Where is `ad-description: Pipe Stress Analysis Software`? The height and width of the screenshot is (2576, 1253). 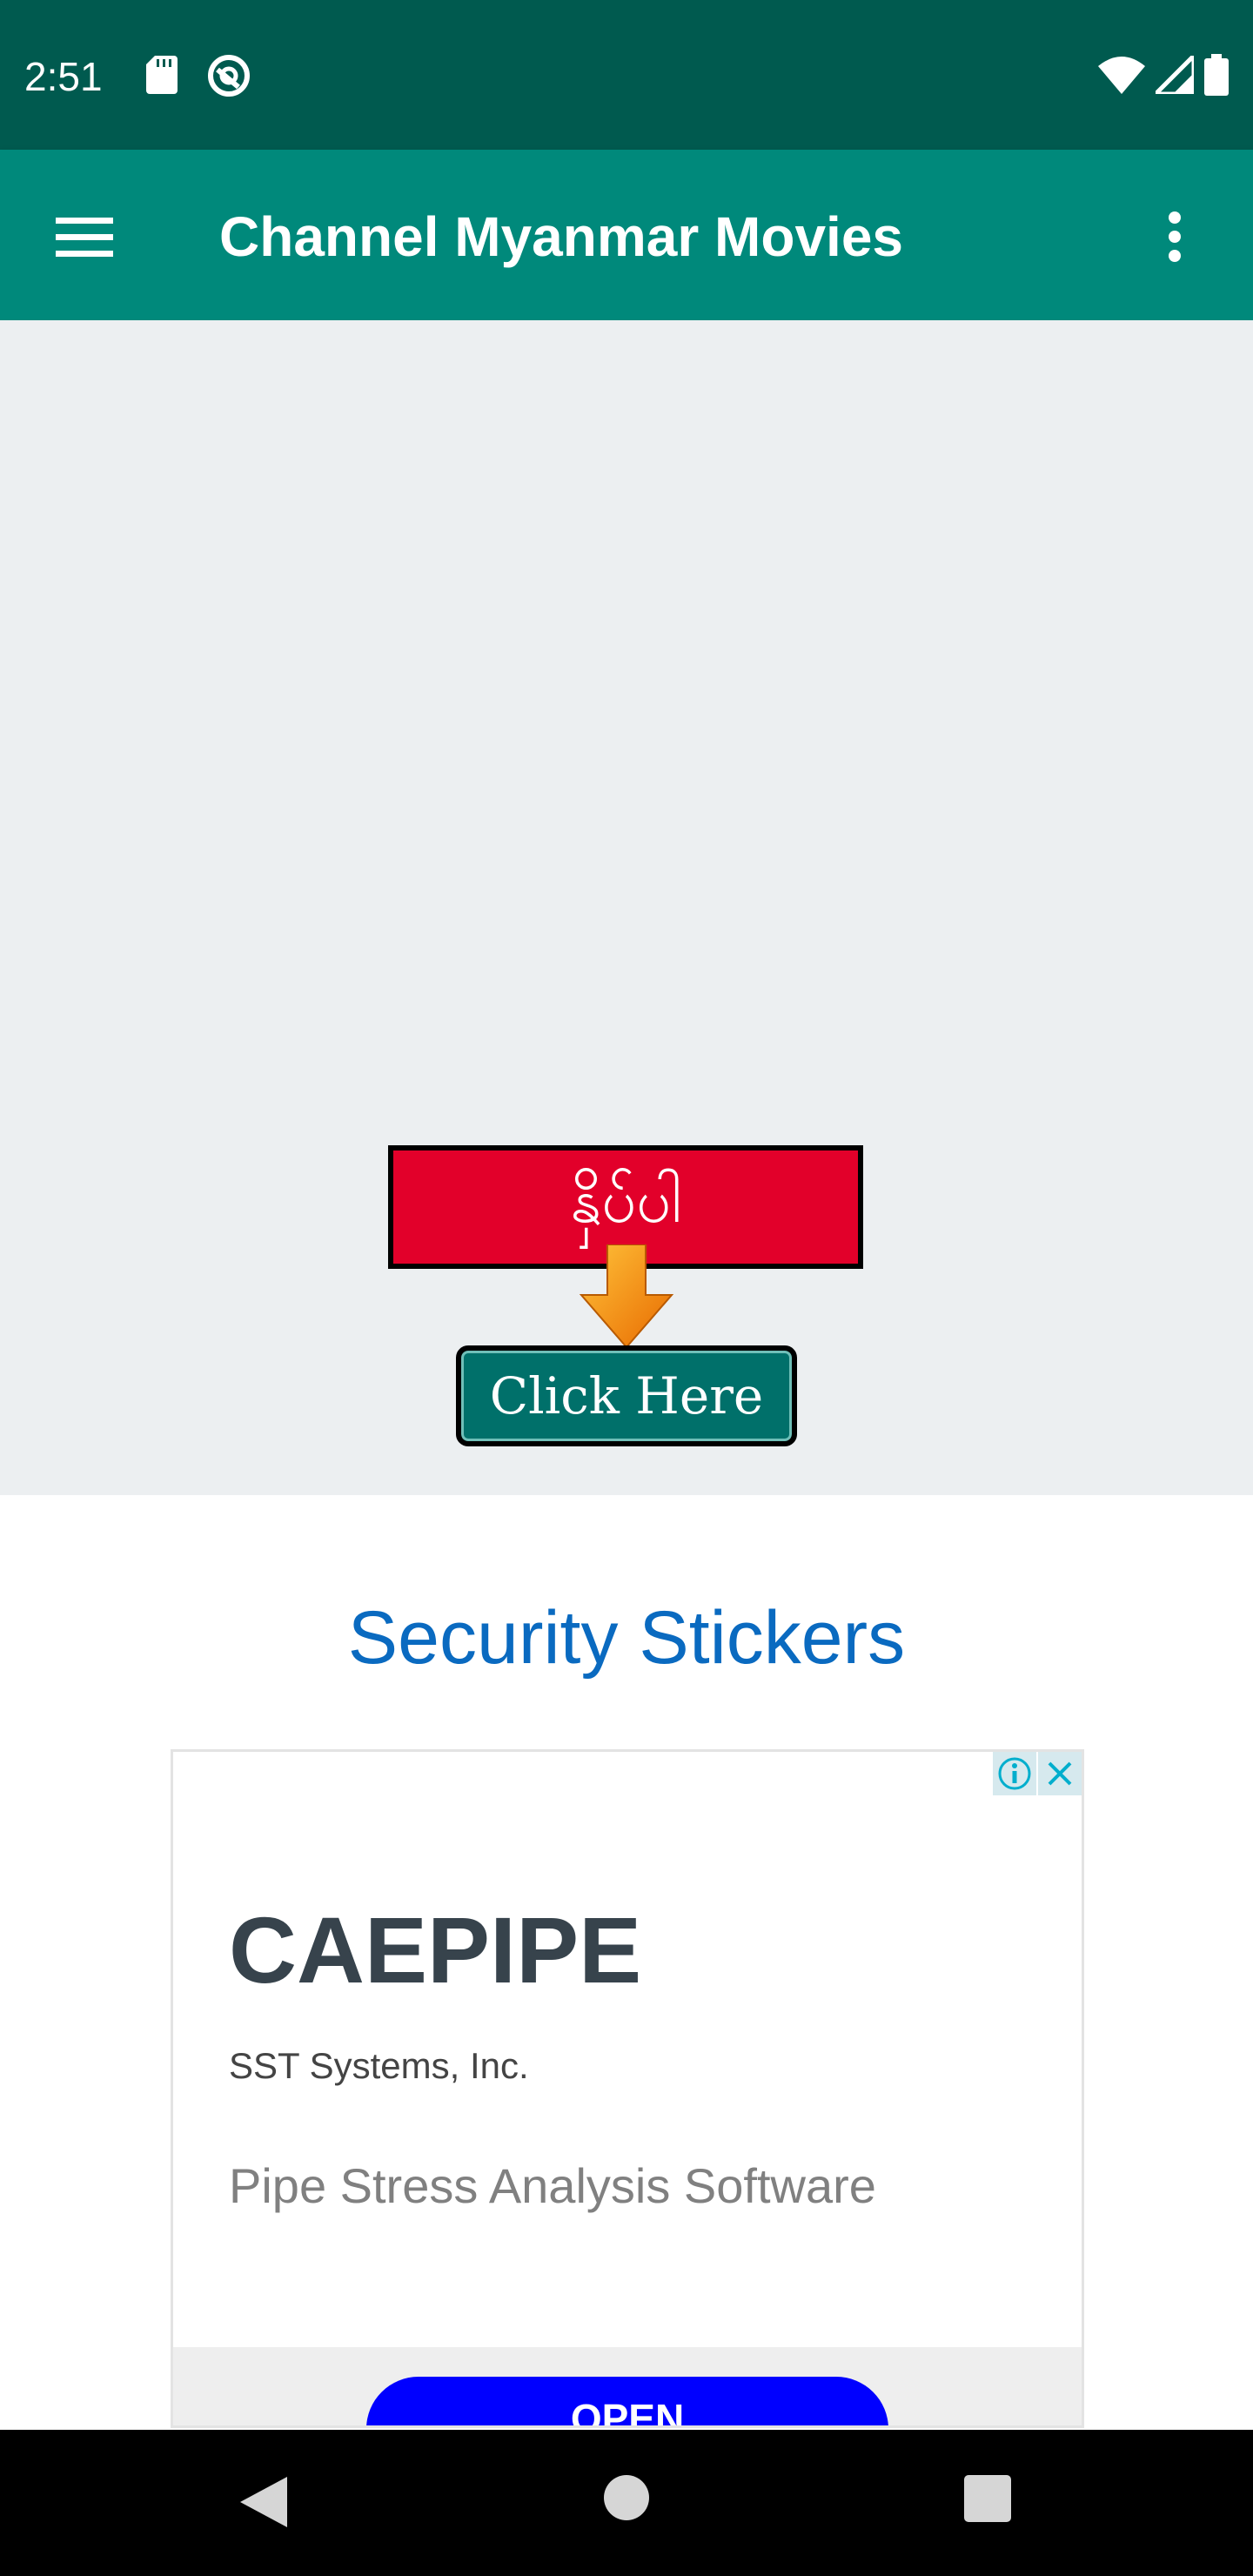
ad-description: Pipe Stress Analysis Software is located at coordinates (552, 2185).